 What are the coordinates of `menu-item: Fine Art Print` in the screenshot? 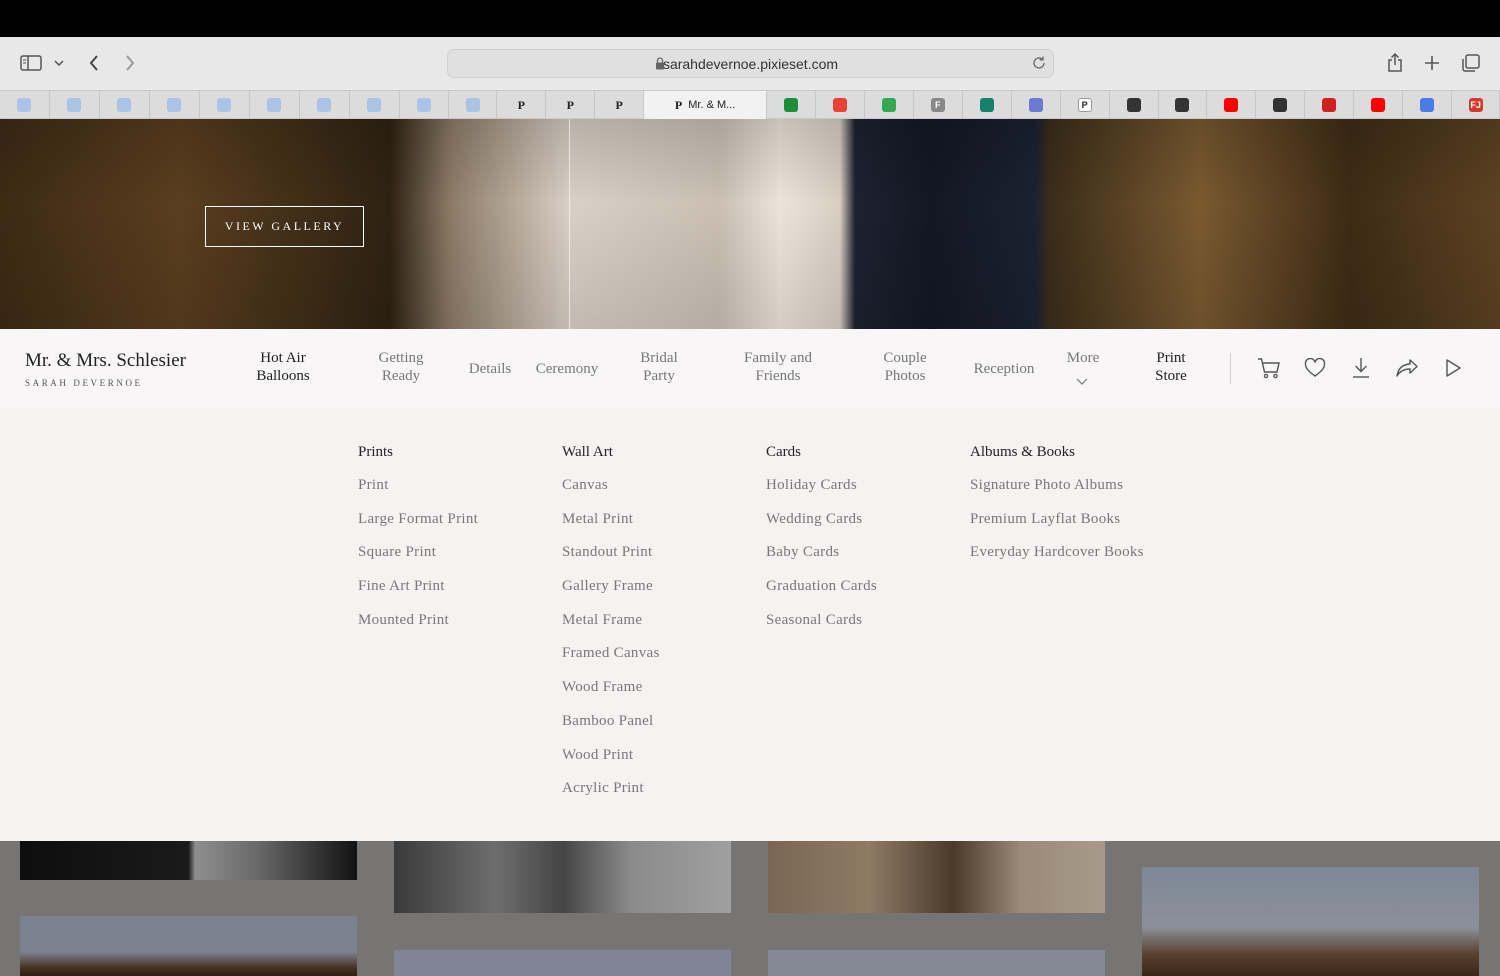 It's located at (418, 587).